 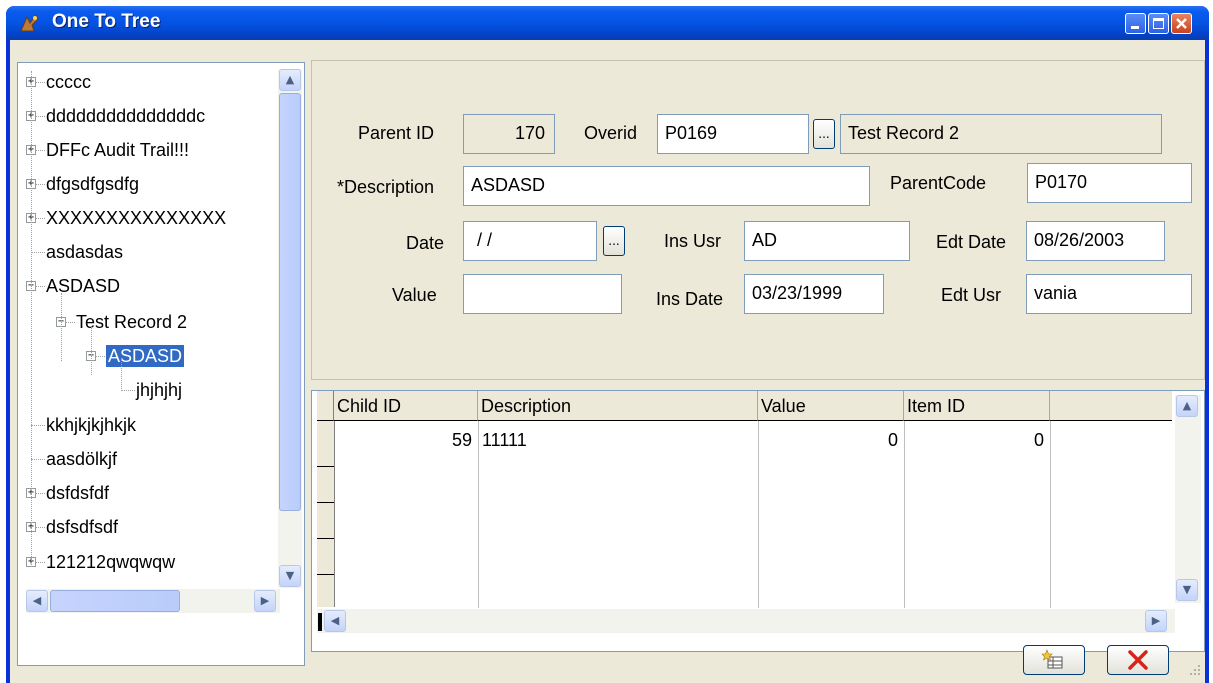 What do you see at coordinates (68, 82) in the screenshot?
I see `tree-item: ccccc` at bounding box center [68, 82].